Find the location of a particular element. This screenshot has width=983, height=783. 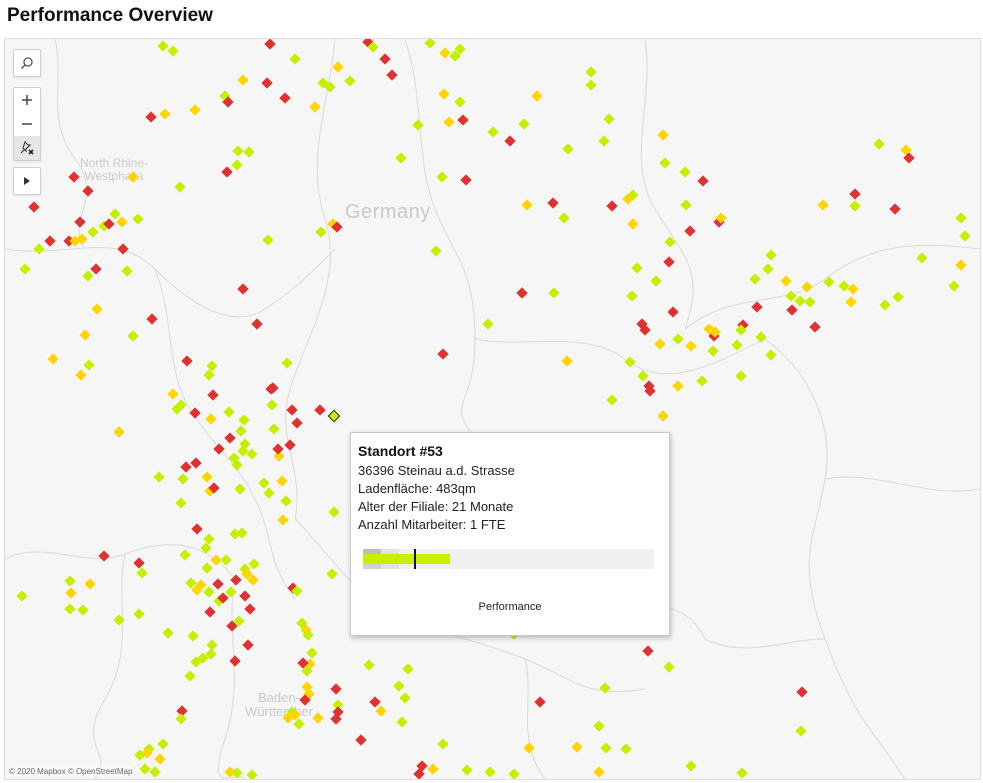

map-attribution: © 2020 Mapbox © OpenStreetMap is located at coordinates (71, 771).